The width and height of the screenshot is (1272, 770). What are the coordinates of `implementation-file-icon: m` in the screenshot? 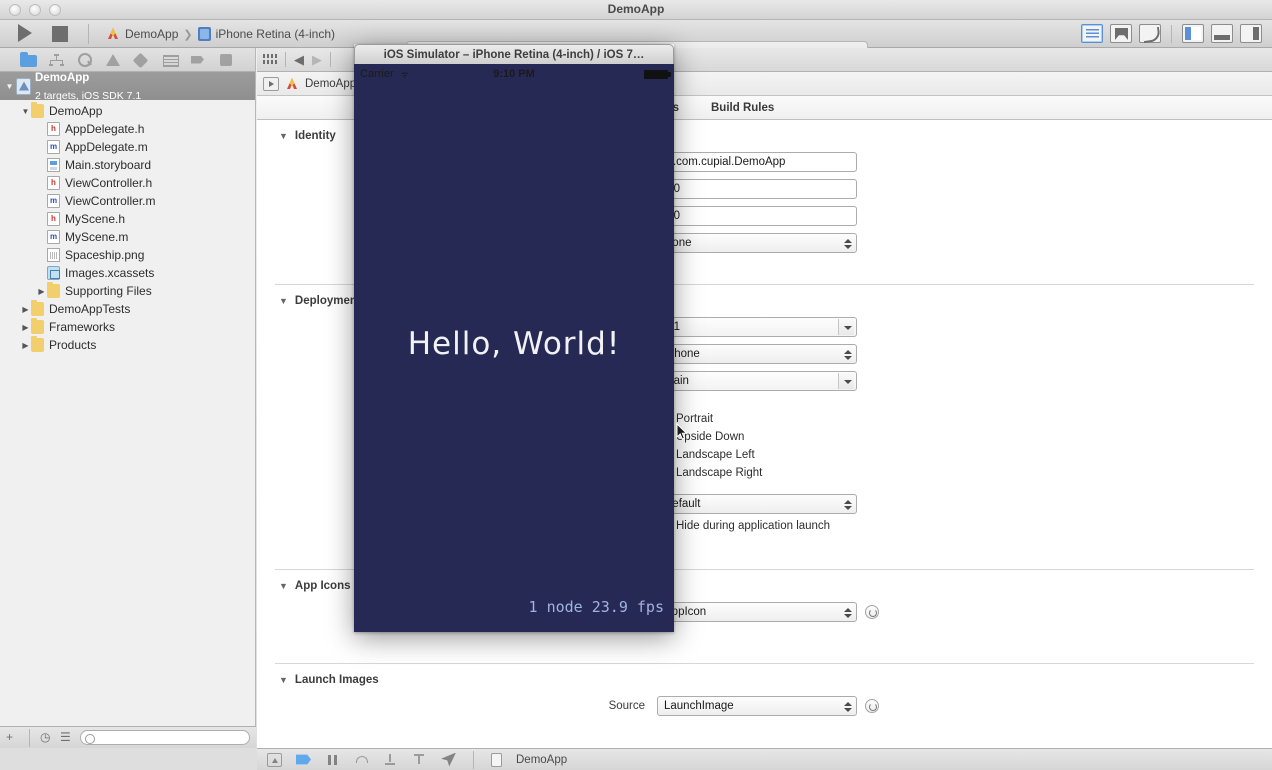 It's located at (53, 237).